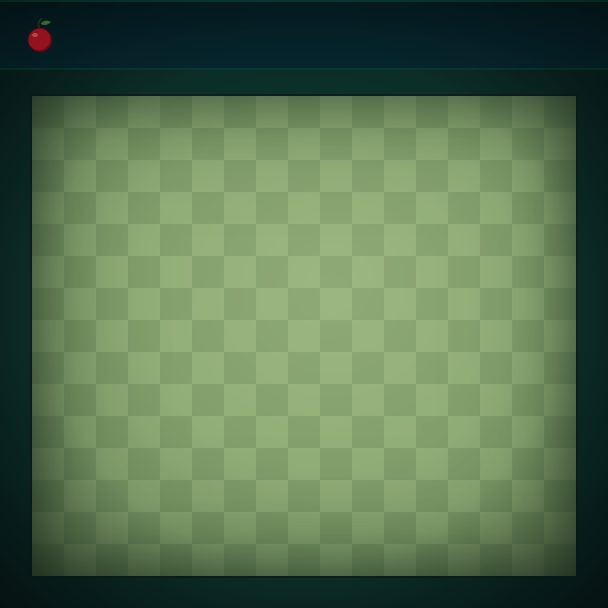 The image size is (608, 608). Describe the element at coordinates (40, 36) in the screenshot. I see `apple-icon` at that location.